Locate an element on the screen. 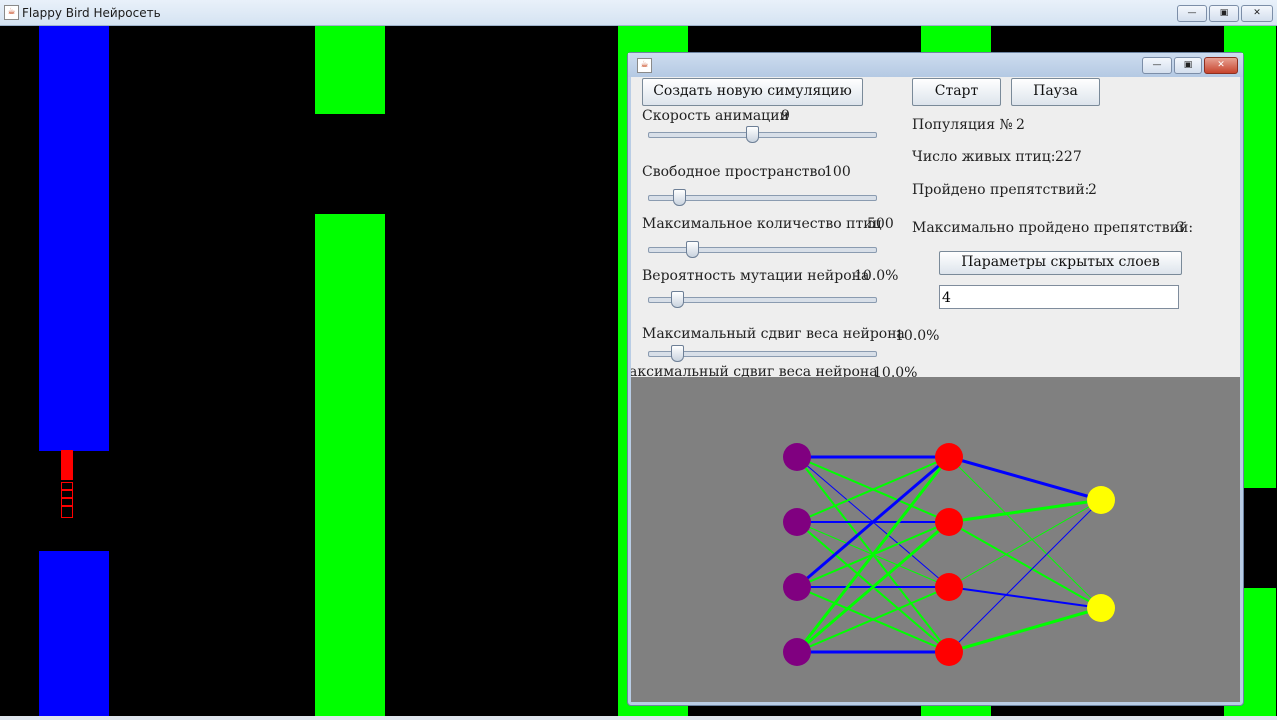 Image resolution: width=1277 pixels, height=720 pixels. max-birds-slider is located at coordinates (762, 249).